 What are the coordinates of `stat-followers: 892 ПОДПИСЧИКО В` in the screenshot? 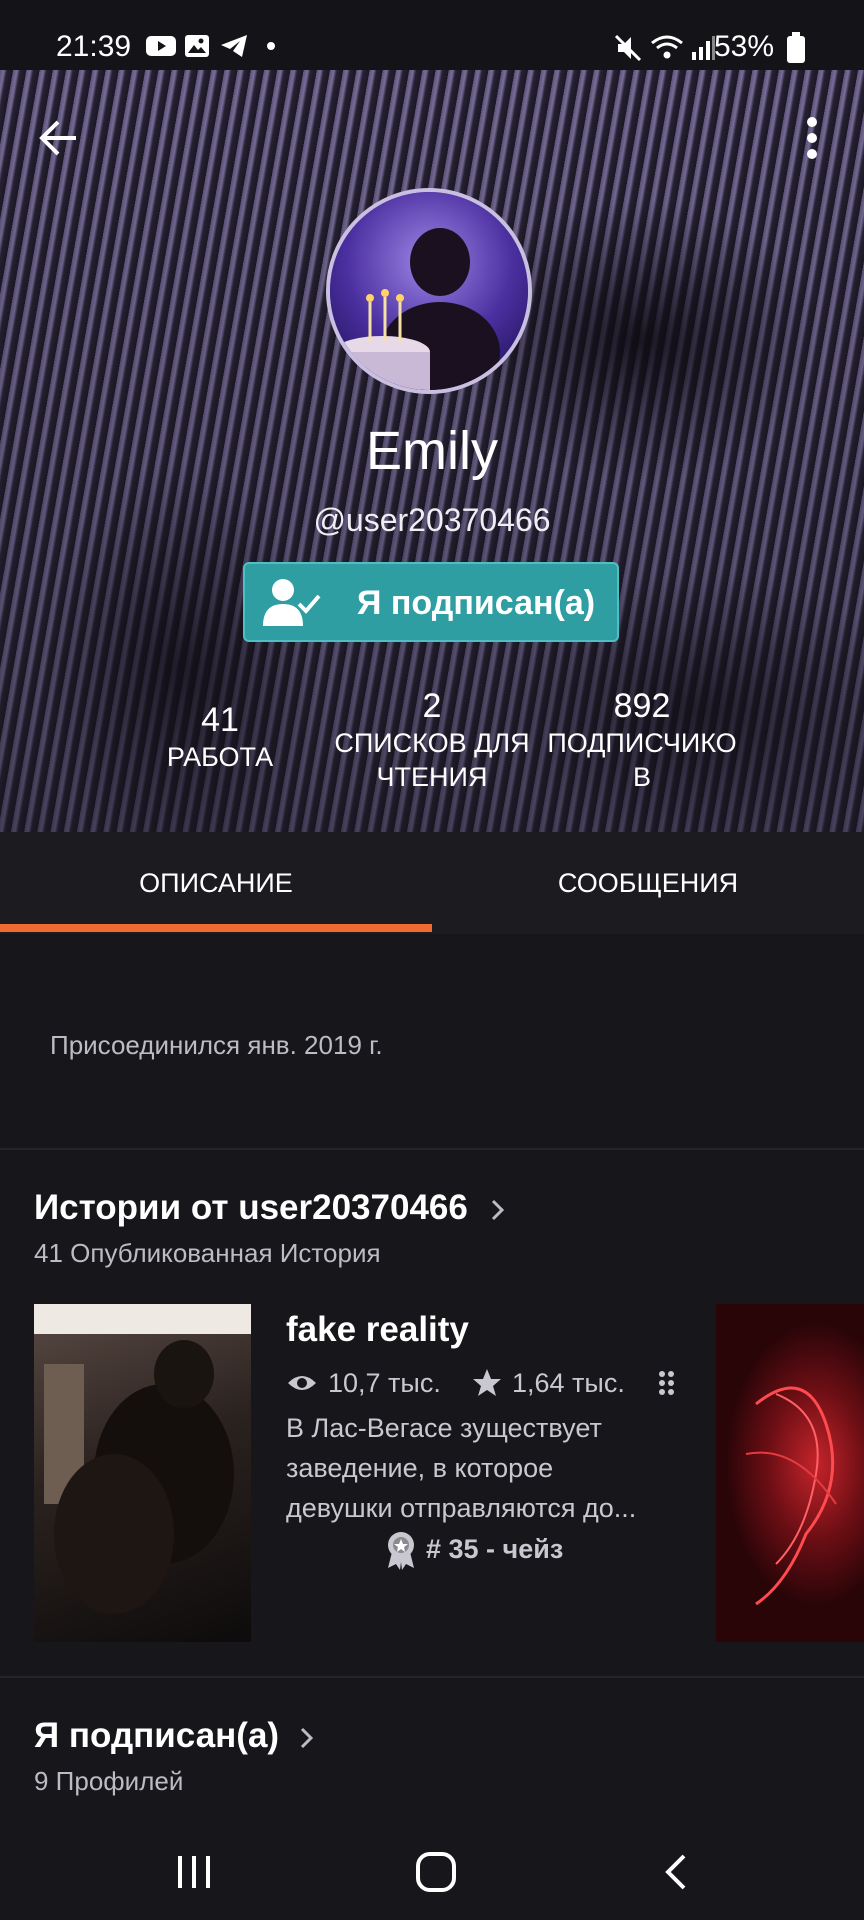 It's located at (642, 740).